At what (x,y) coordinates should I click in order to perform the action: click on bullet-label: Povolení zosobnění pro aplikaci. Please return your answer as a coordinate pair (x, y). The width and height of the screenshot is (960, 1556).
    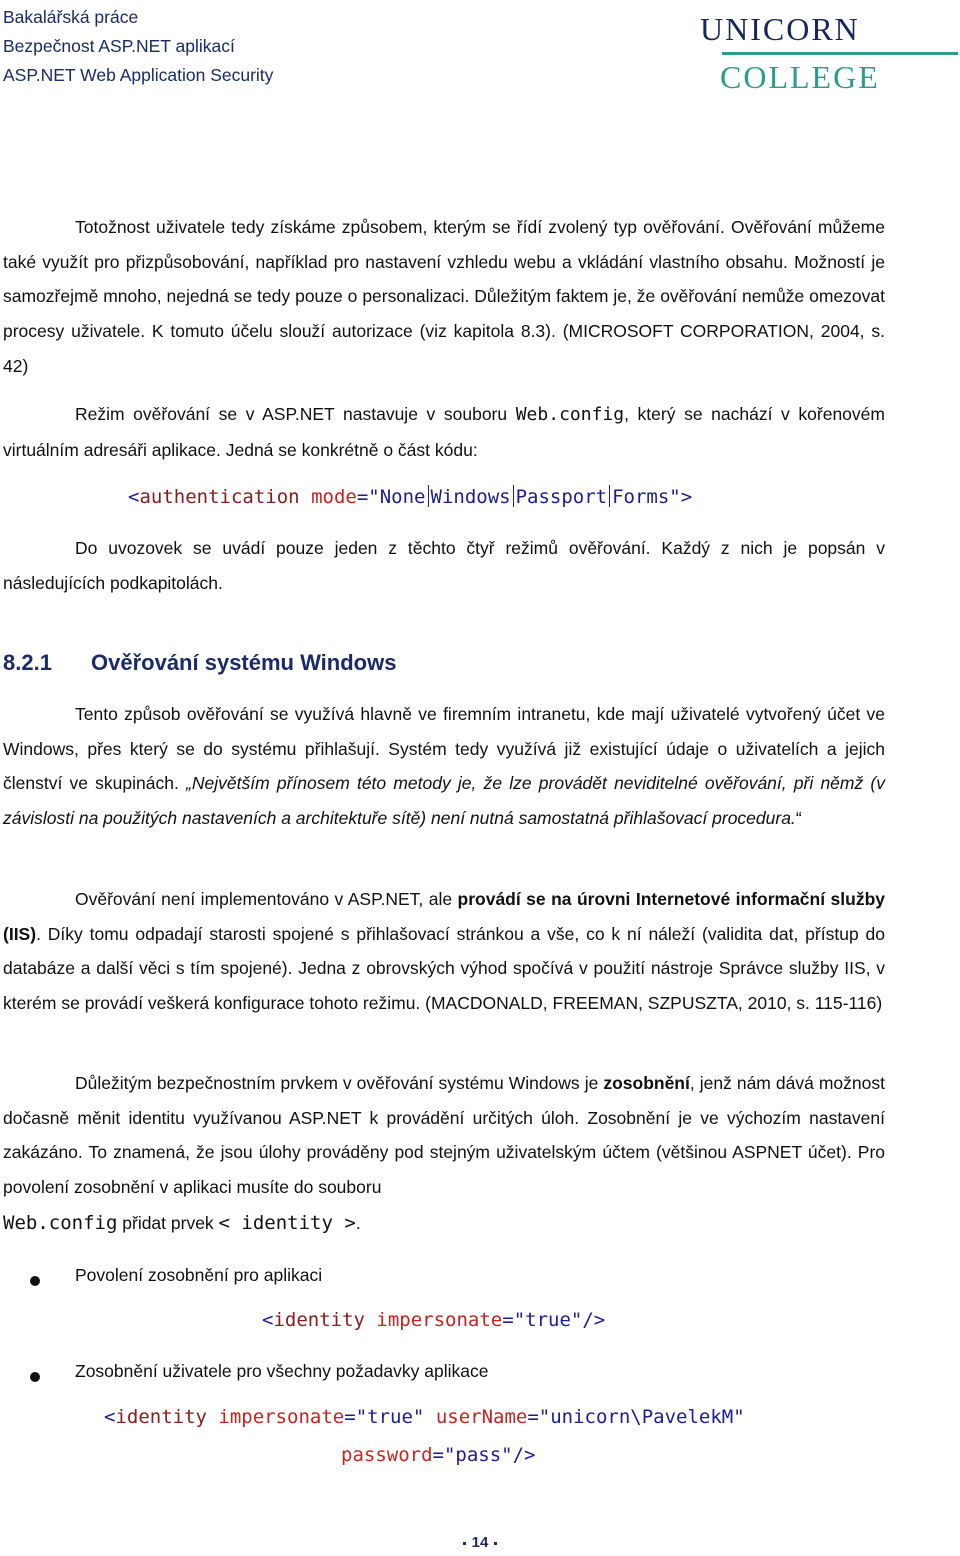
    Looking at the image, I should click on (199, 1275).